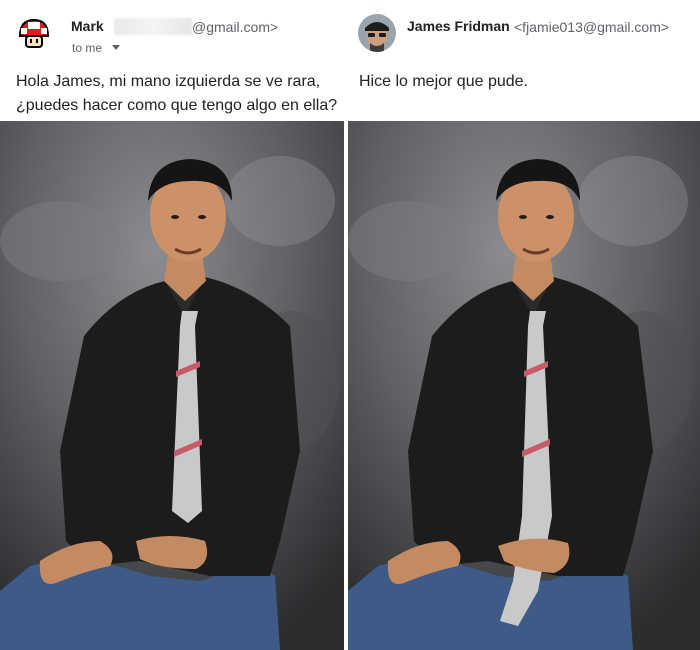 This screenshot has height=650, width=700. I want to click on sender-email: <fjamie013@gmail.com>, so click(591, 27).